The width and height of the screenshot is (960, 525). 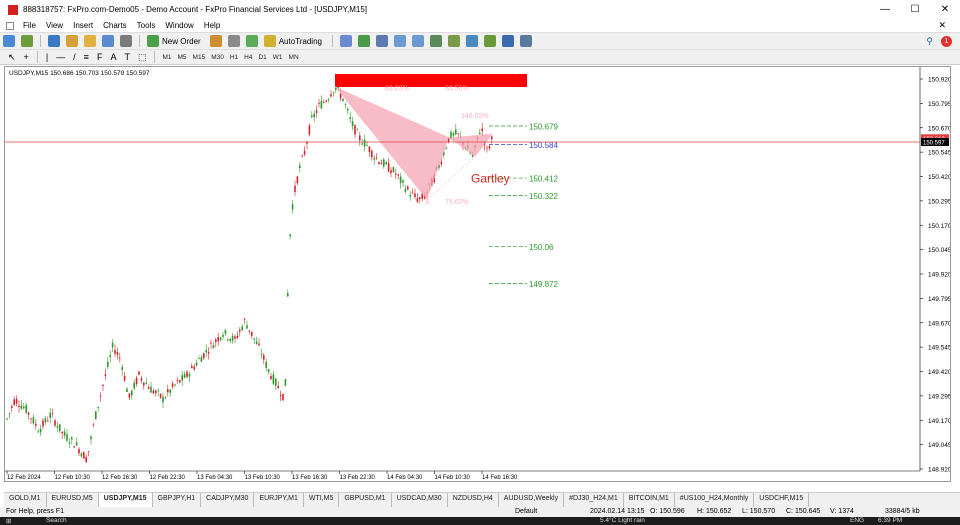 What do you see at coordinates (294, 57) in the screenshot?
I see `timeframe-mn: MN` at bounding box center [294, 57].